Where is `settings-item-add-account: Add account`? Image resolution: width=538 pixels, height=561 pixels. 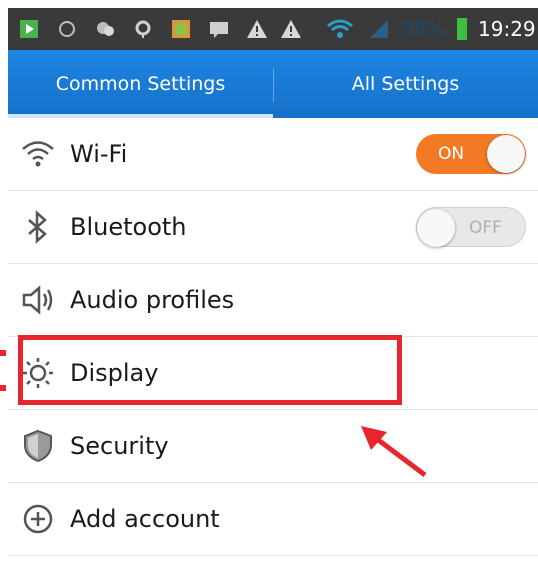 settings-item-add-account: Add account is located at coordinates (273, 519).